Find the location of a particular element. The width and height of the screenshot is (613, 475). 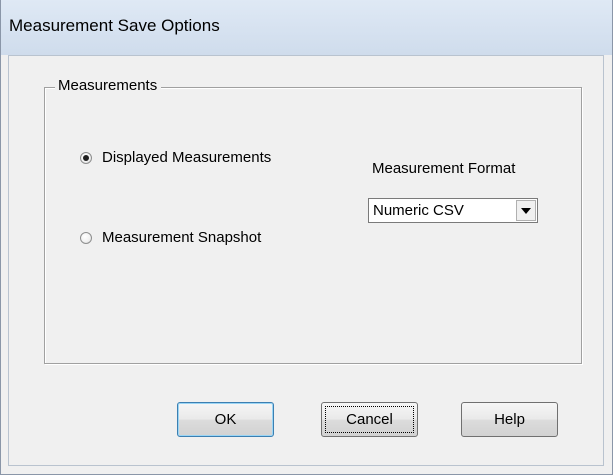

help-button-label: Help is located at coordinates (509, 419).